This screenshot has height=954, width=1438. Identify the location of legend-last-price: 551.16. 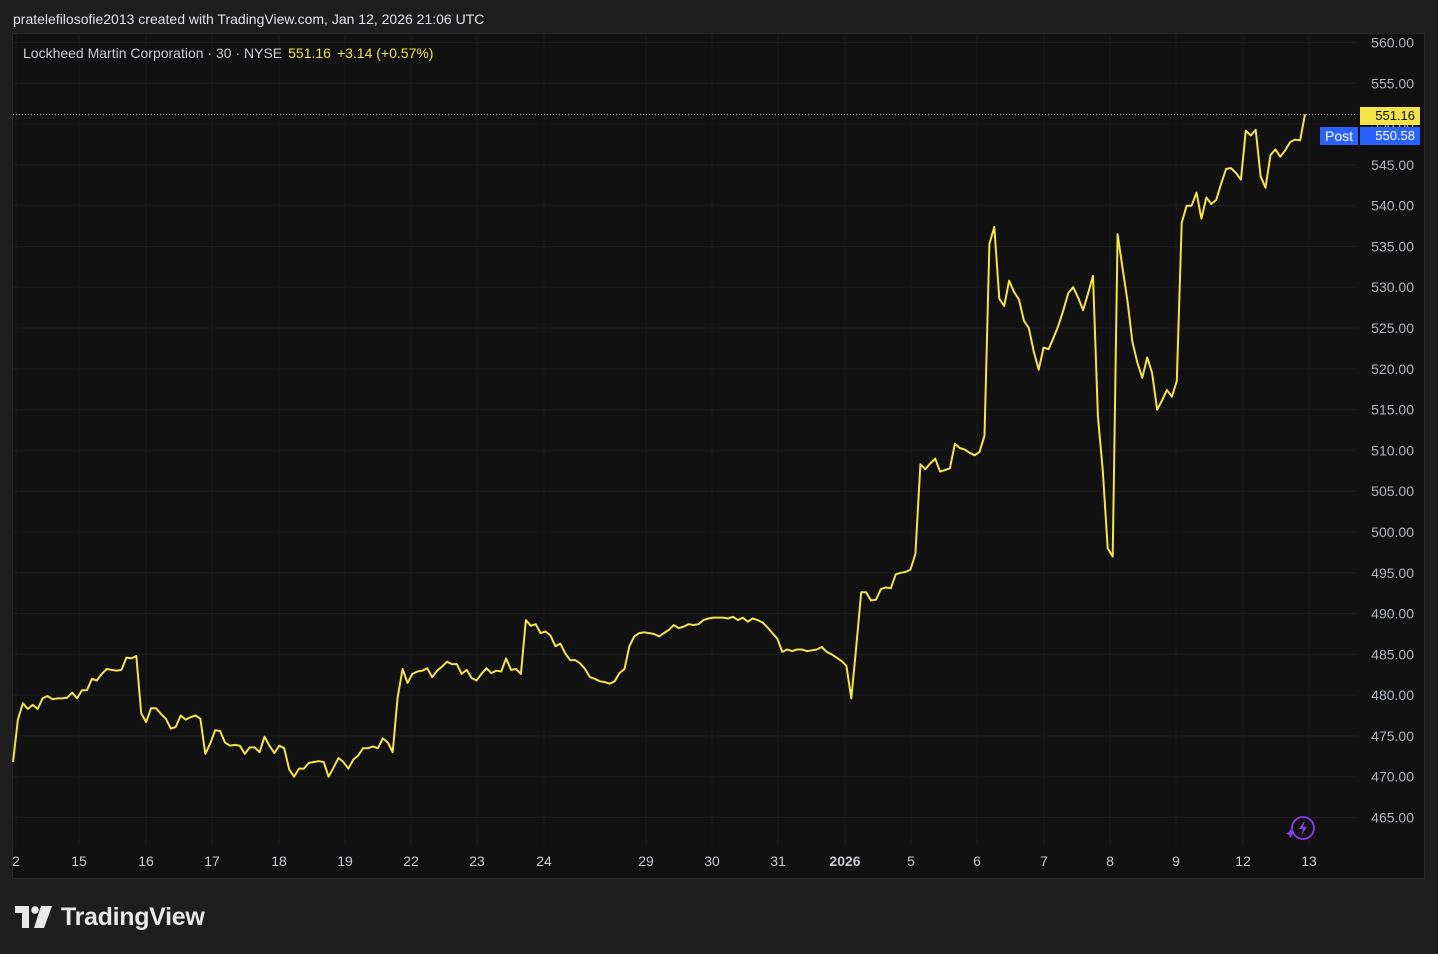
(309, 53).